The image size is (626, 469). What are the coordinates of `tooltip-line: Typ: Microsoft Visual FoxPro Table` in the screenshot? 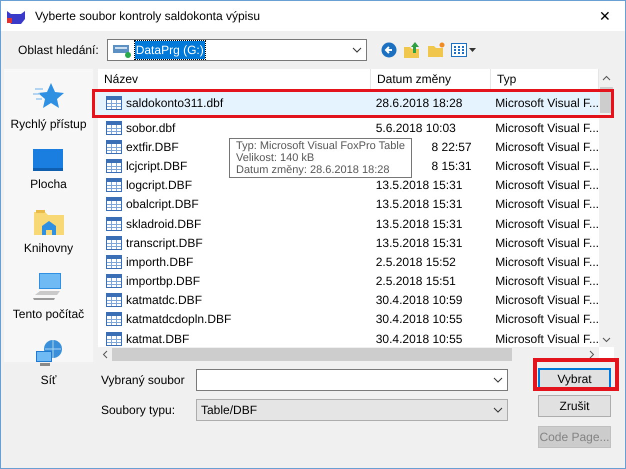 It's located at (320, 146).